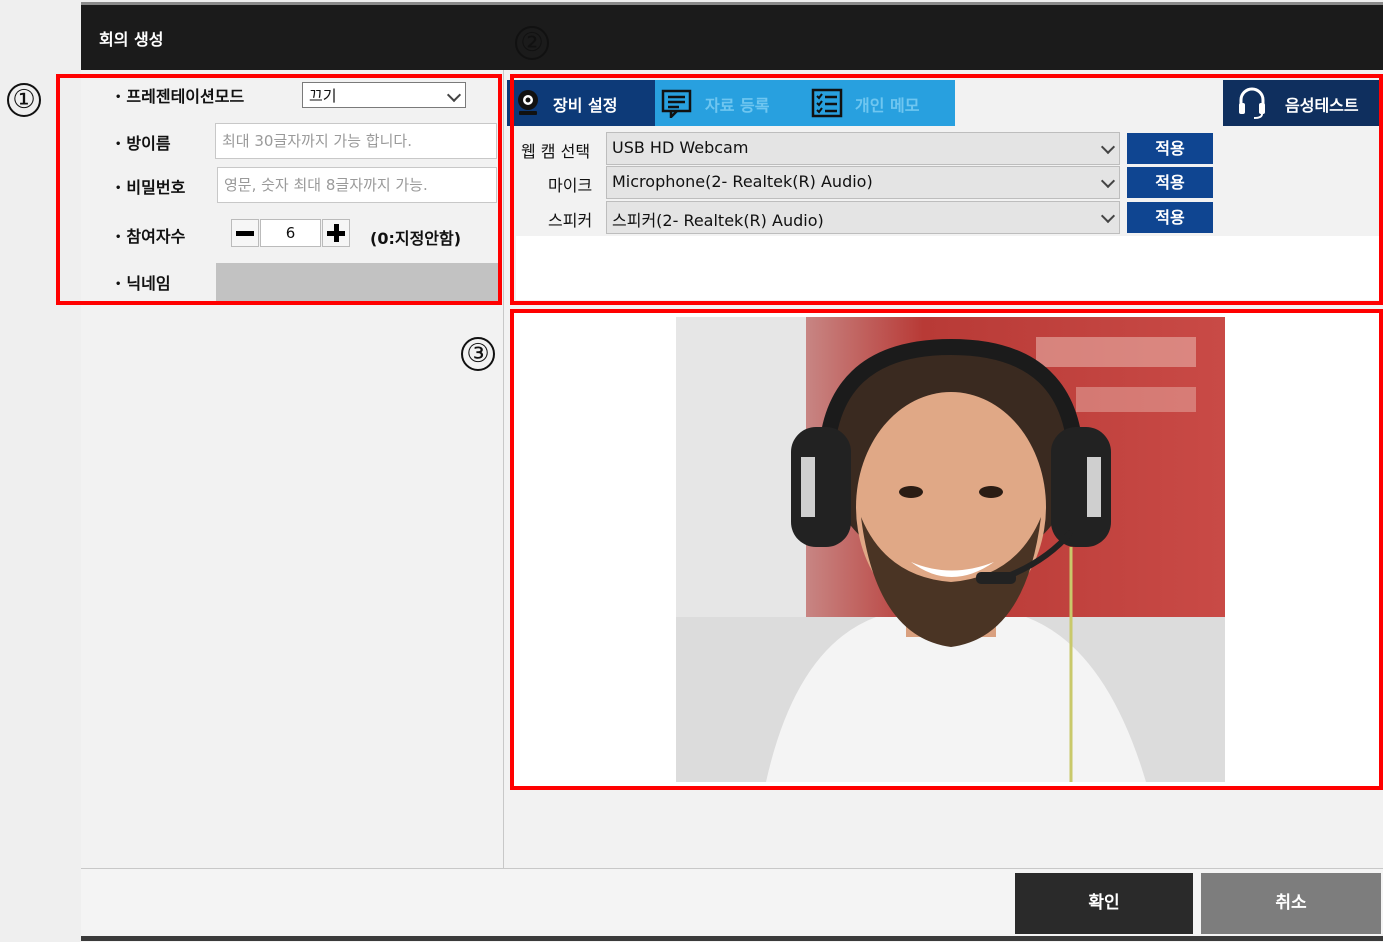 The width and height of the screenshot is (1383, 942). What do you see at coordinates (1104, 903) in the screenshot?
I see `confirm-button: 확인` at bounding box center [1104, 903].